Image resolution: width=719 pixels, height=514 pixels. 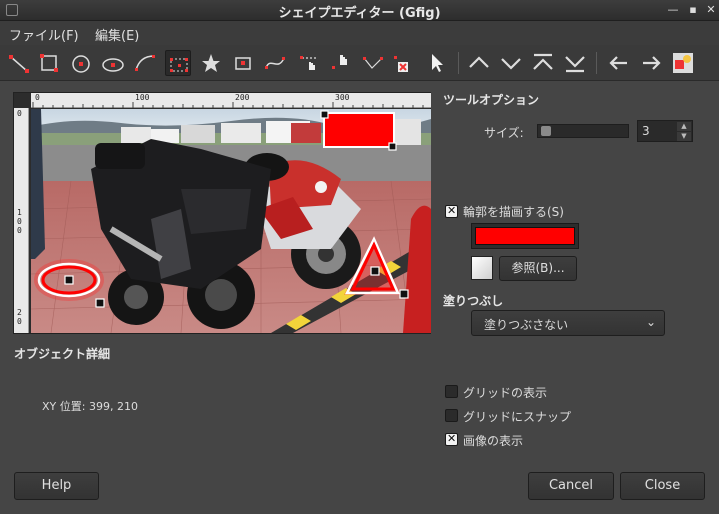 I want to click on close-window-icon: ✕, so click(x=711, y=10).